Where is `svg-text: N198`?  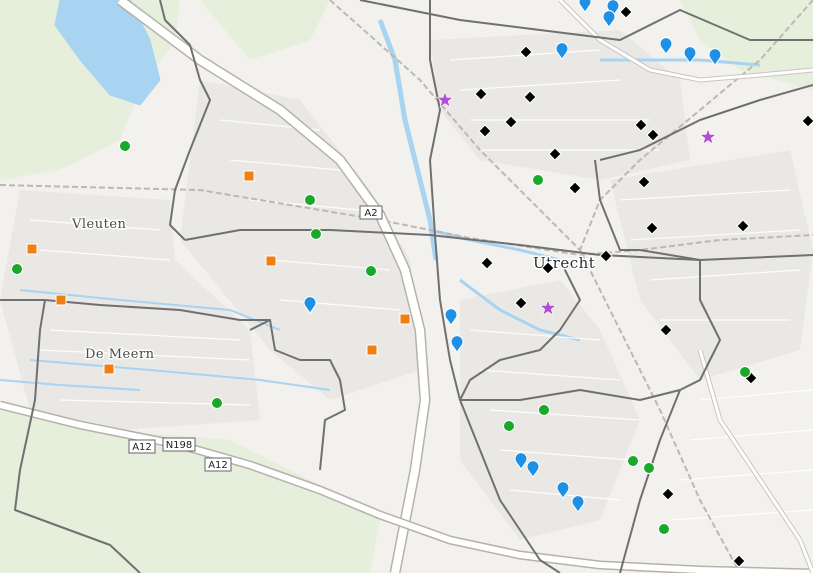
svg-text: N198 is located at coordinates (179, 445).